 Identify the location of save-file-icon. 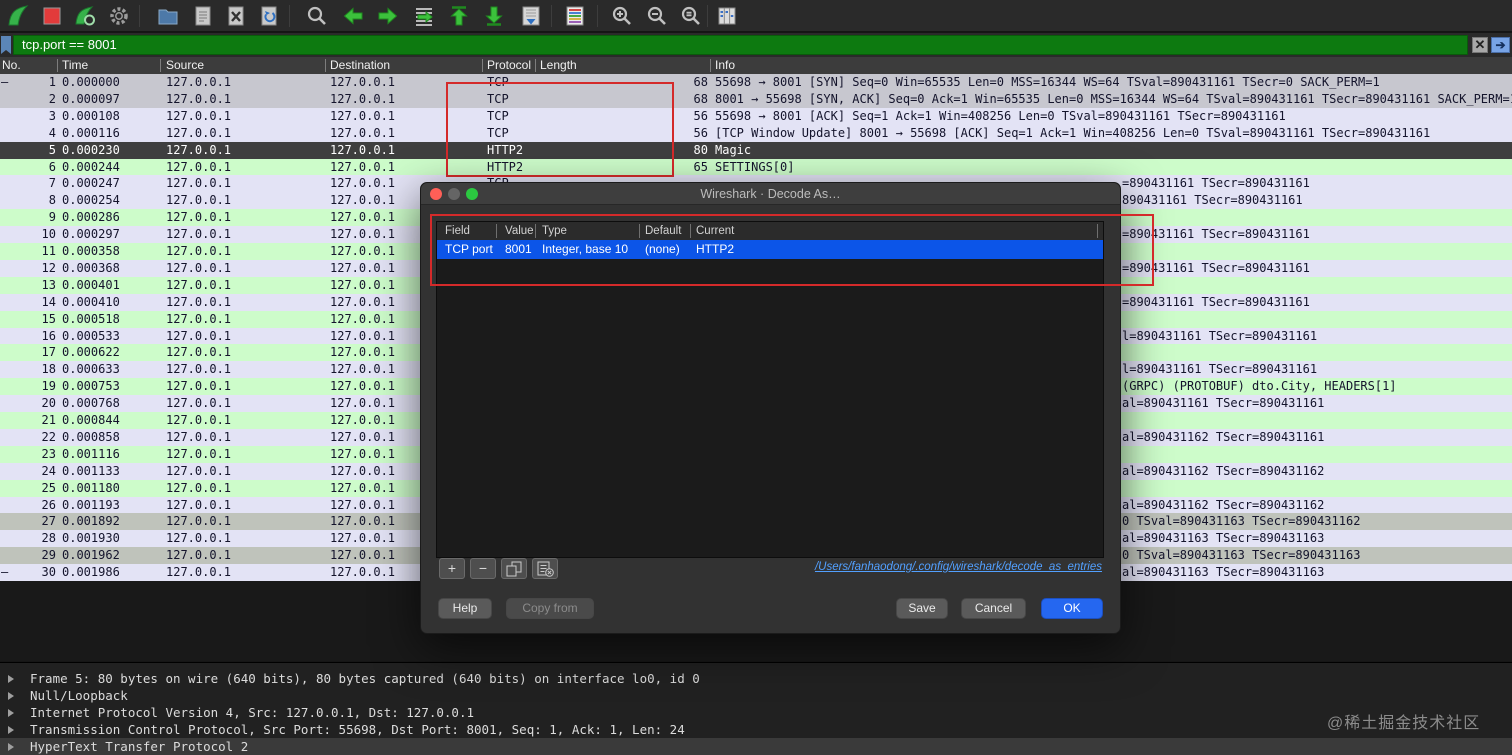
(203, 16).